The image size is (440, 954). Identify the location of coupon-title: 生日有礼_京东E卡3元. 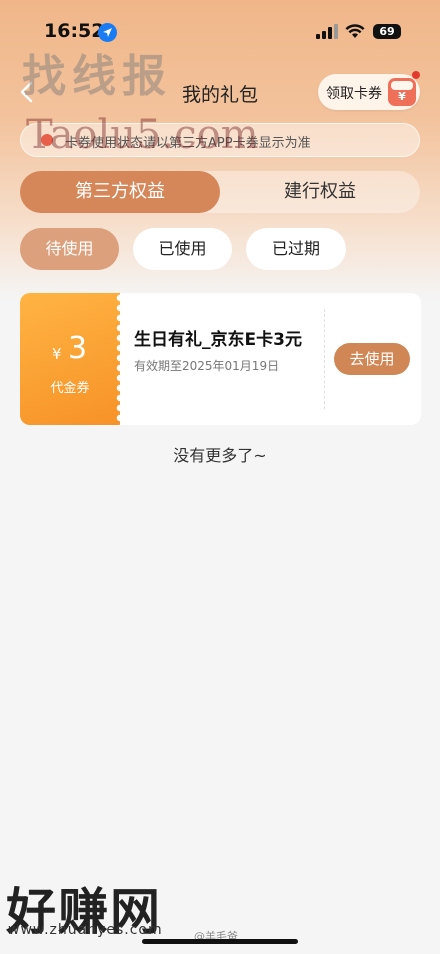
(218, 340).